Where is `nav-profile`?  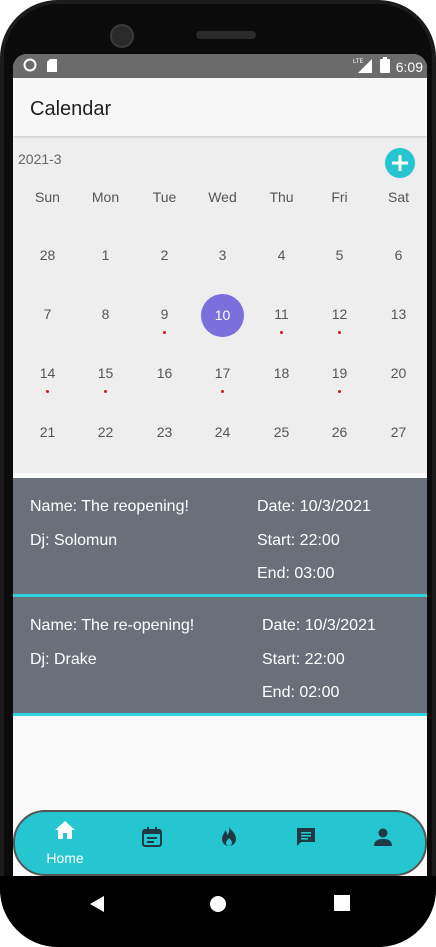 nav-profile is located at coordinates (383, 843).